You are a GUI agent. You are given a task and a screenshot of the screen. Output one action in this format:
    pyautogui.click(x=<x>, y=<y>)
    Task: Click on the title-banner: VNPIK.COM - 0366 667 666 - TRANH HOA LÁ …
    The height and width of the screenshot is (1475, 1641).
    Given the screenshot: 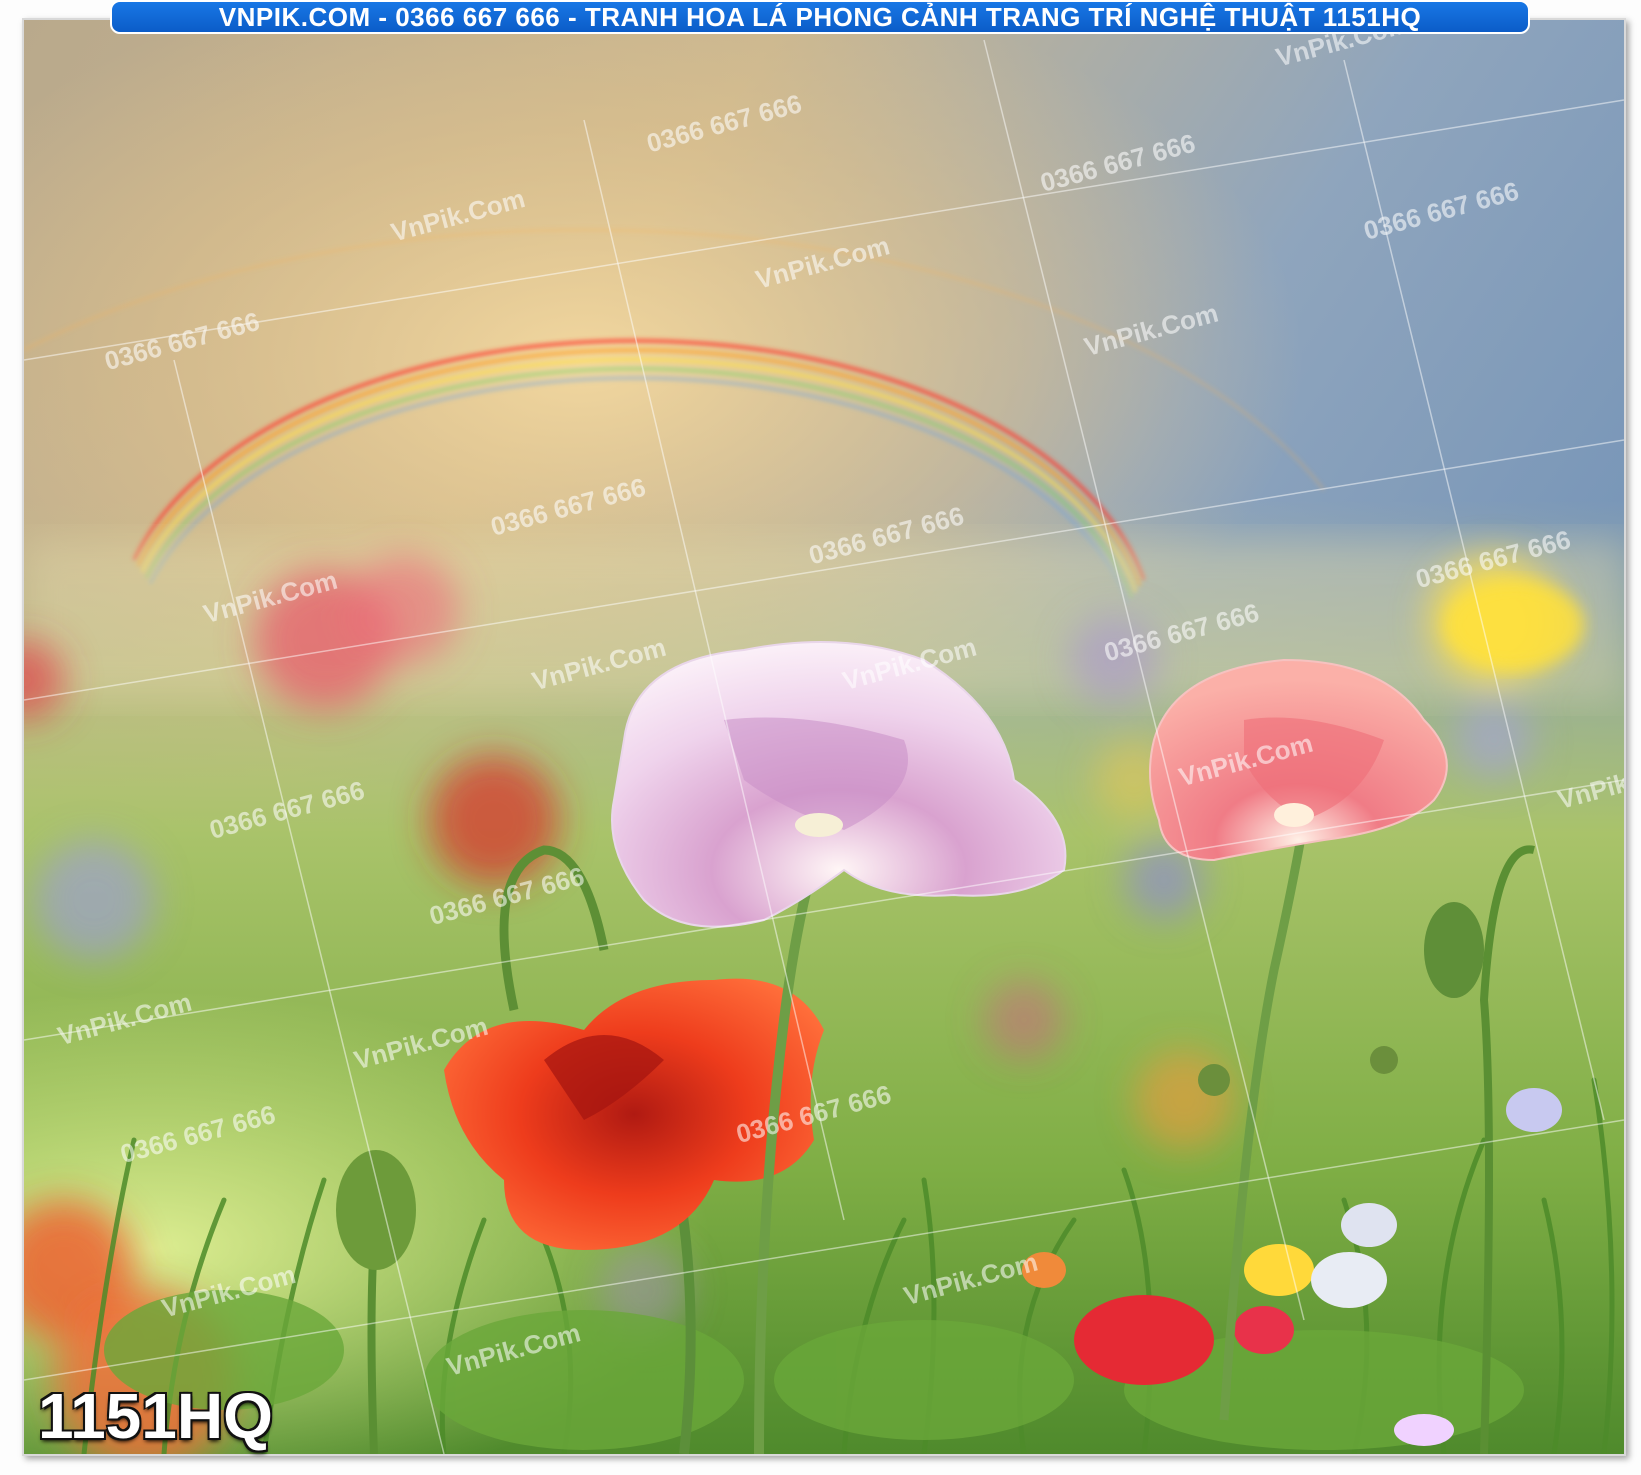 What is the action you would take?
    pyautogui.click(x=820, y=17)
    